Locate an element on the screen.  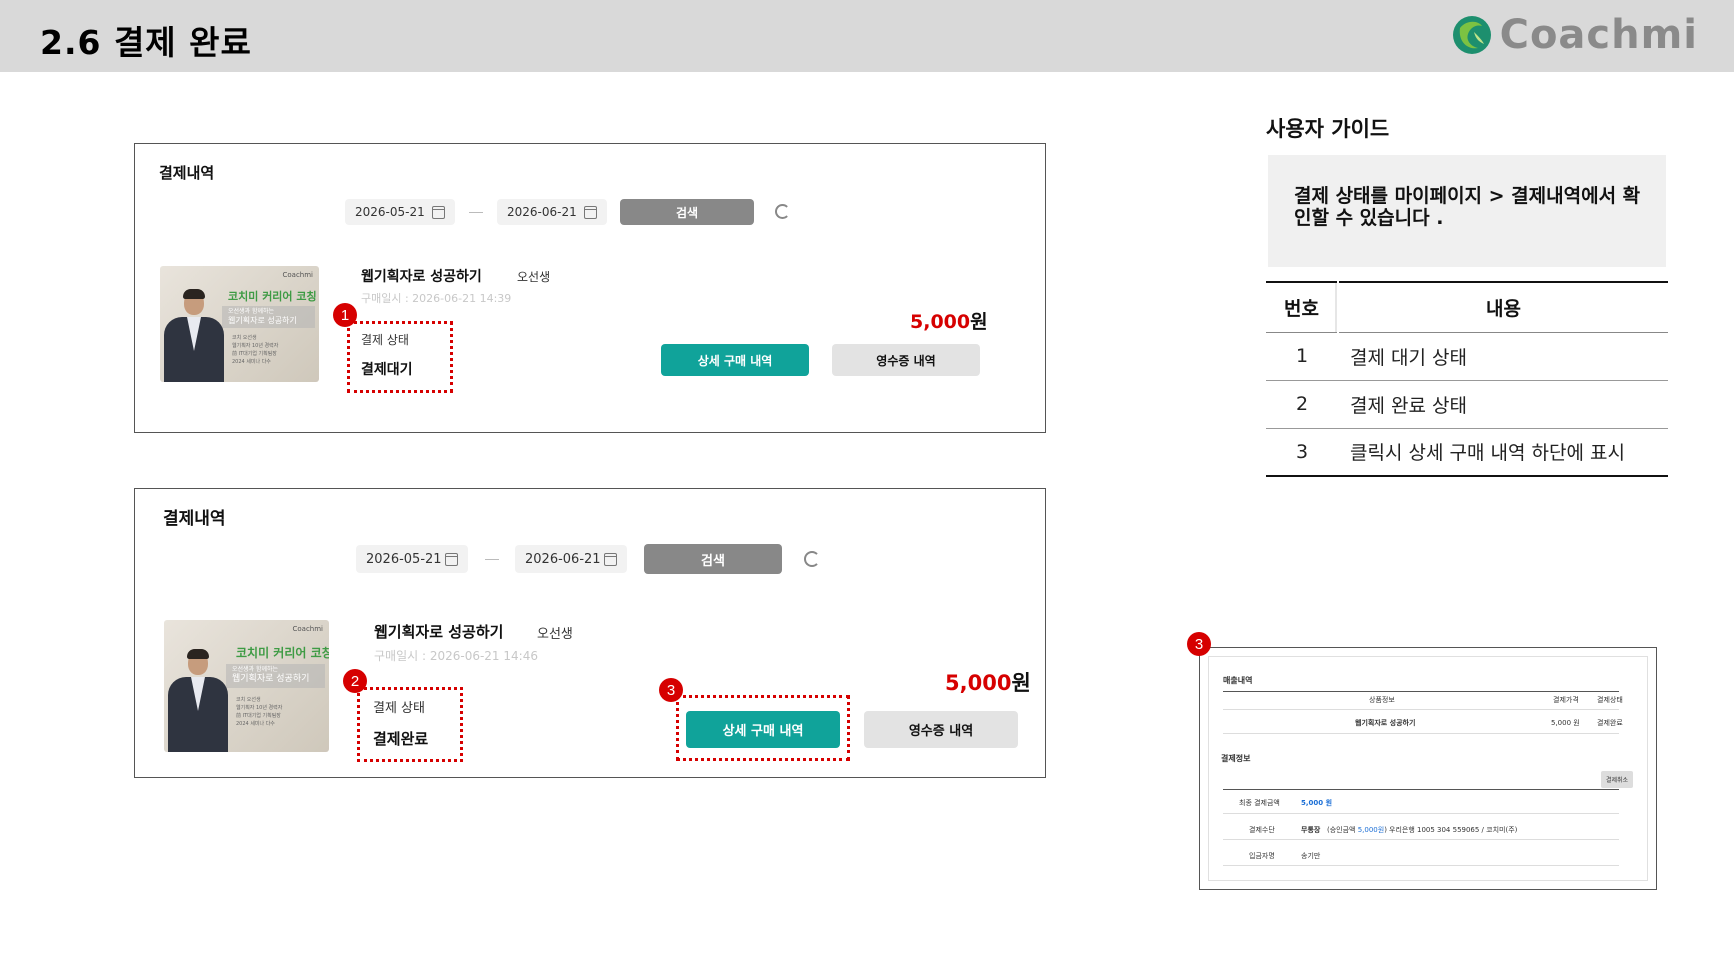
guide-message-box: 결제 상태를 마이페이지 > 결제내역에서 확인할 수 있습니다 . is located at coordinates (1467, 211).